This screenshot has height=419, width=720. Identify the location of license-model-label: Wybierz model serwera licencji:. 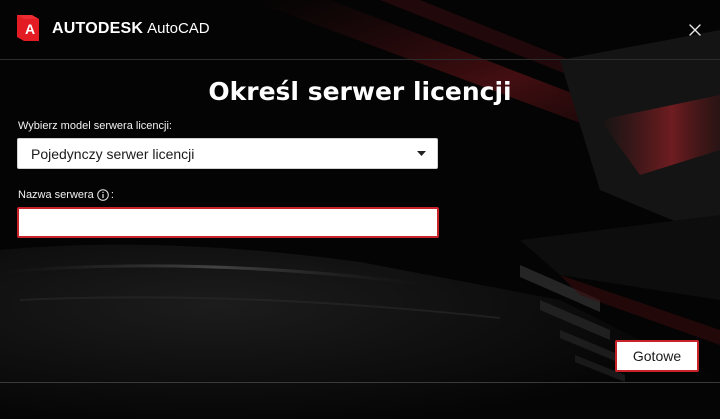
(95, 126).